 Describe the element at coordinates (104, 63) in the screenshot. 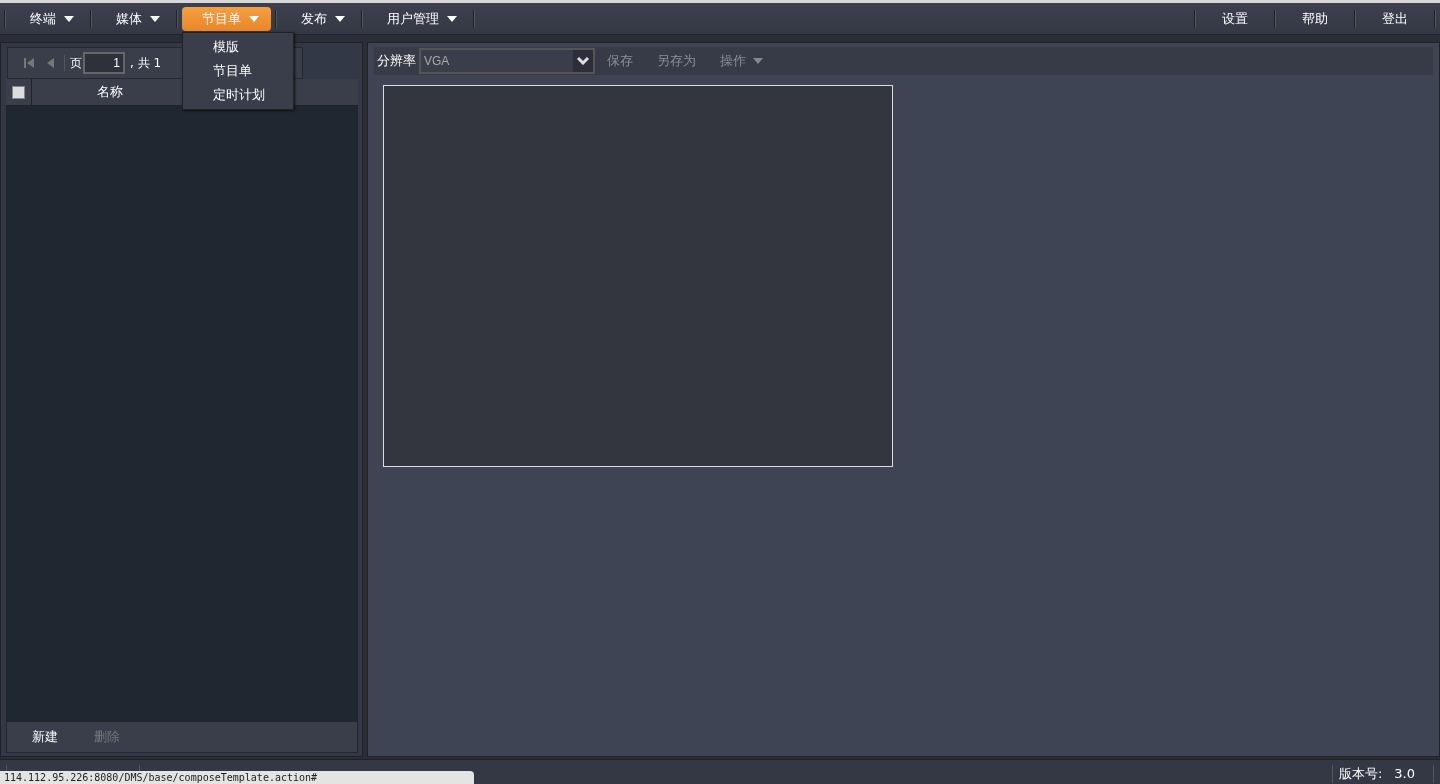

I see `page-input: 1` at that location.